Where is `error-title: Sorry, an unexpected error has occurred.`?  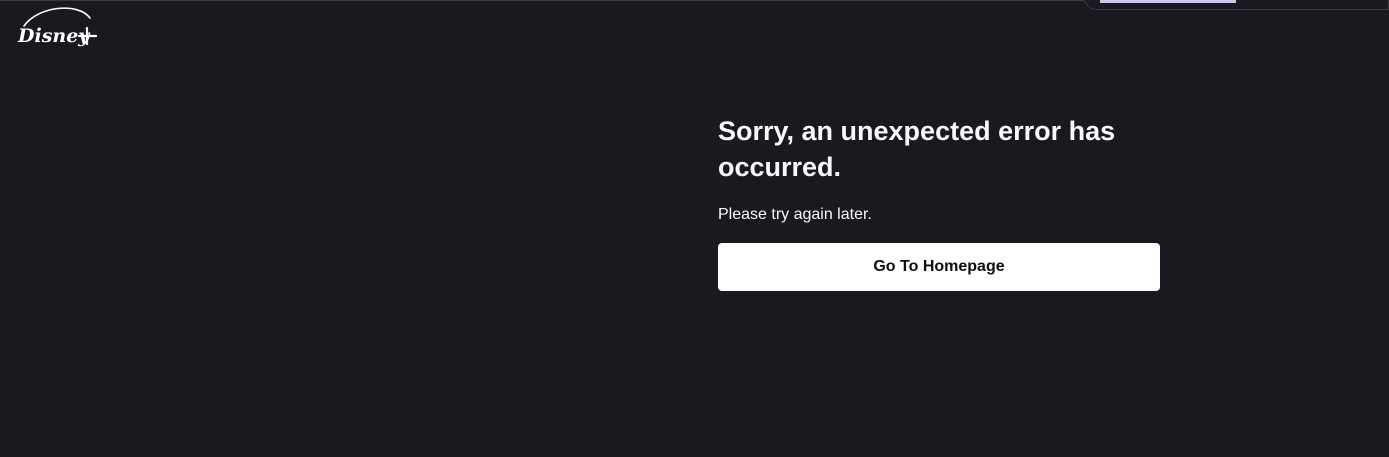 error-title: Sorry, an unexpected error has occurred. is located at coordinates (917, 149).